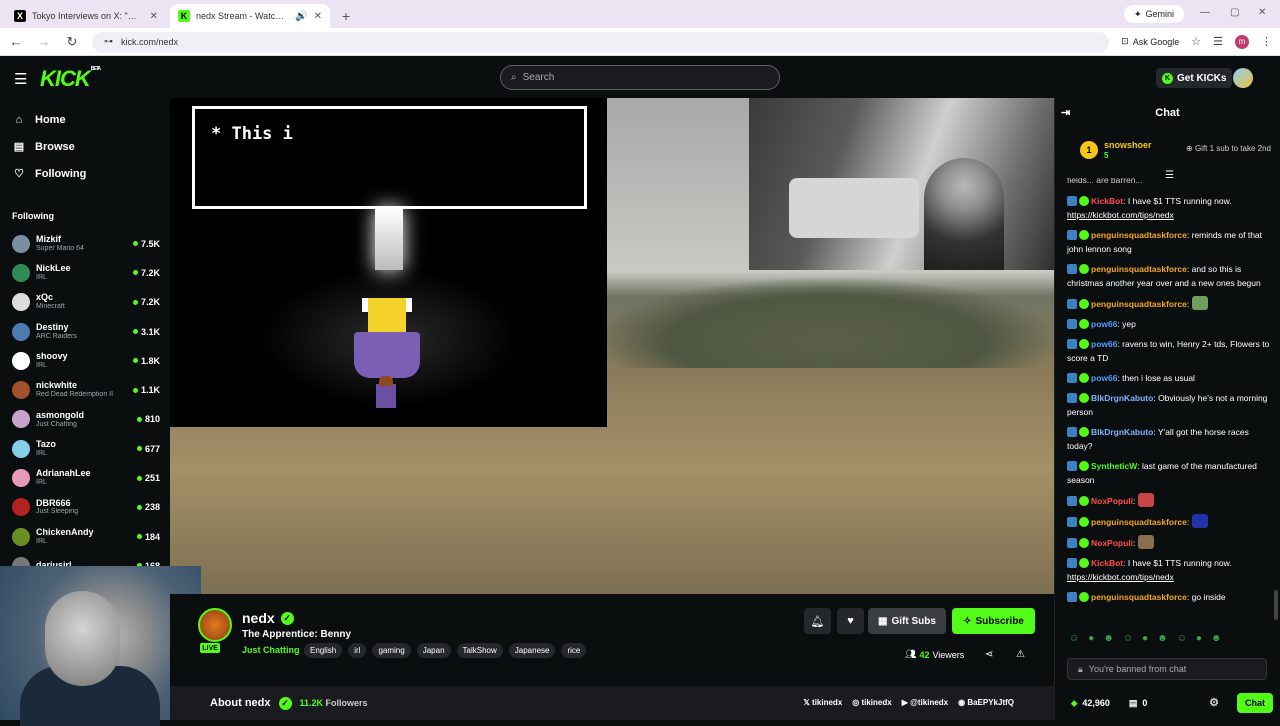  Describe the element at coordinates (1153, 14) in the screenshot. I see `gemini-button: ✦ Gemini` at that location.